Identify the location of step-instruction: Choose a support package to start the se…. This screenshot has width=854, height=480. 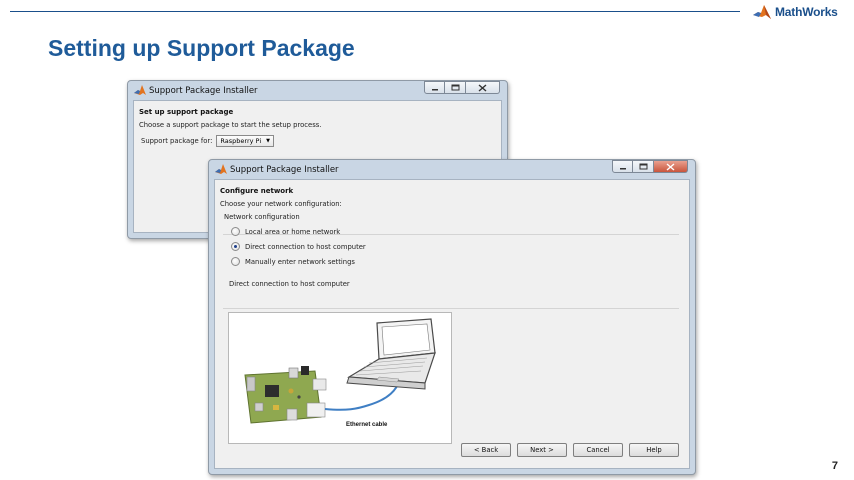
(230, 125).